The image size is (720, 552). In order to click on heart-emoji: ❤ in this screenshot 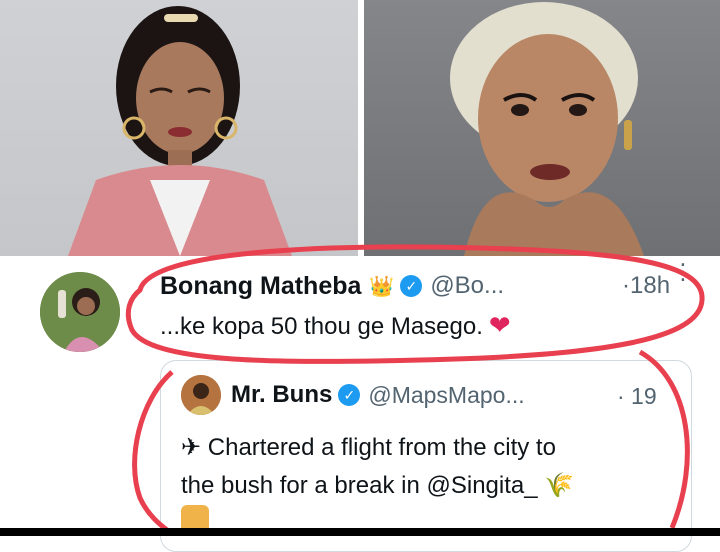, I will do `click(499, 325)`.